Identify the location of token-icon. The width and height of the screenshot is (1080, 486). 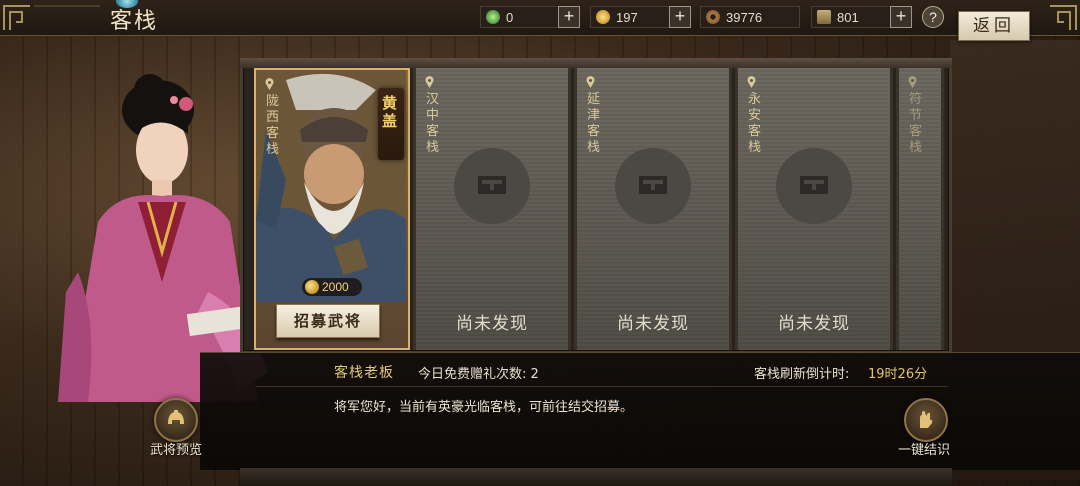
(824, 17).